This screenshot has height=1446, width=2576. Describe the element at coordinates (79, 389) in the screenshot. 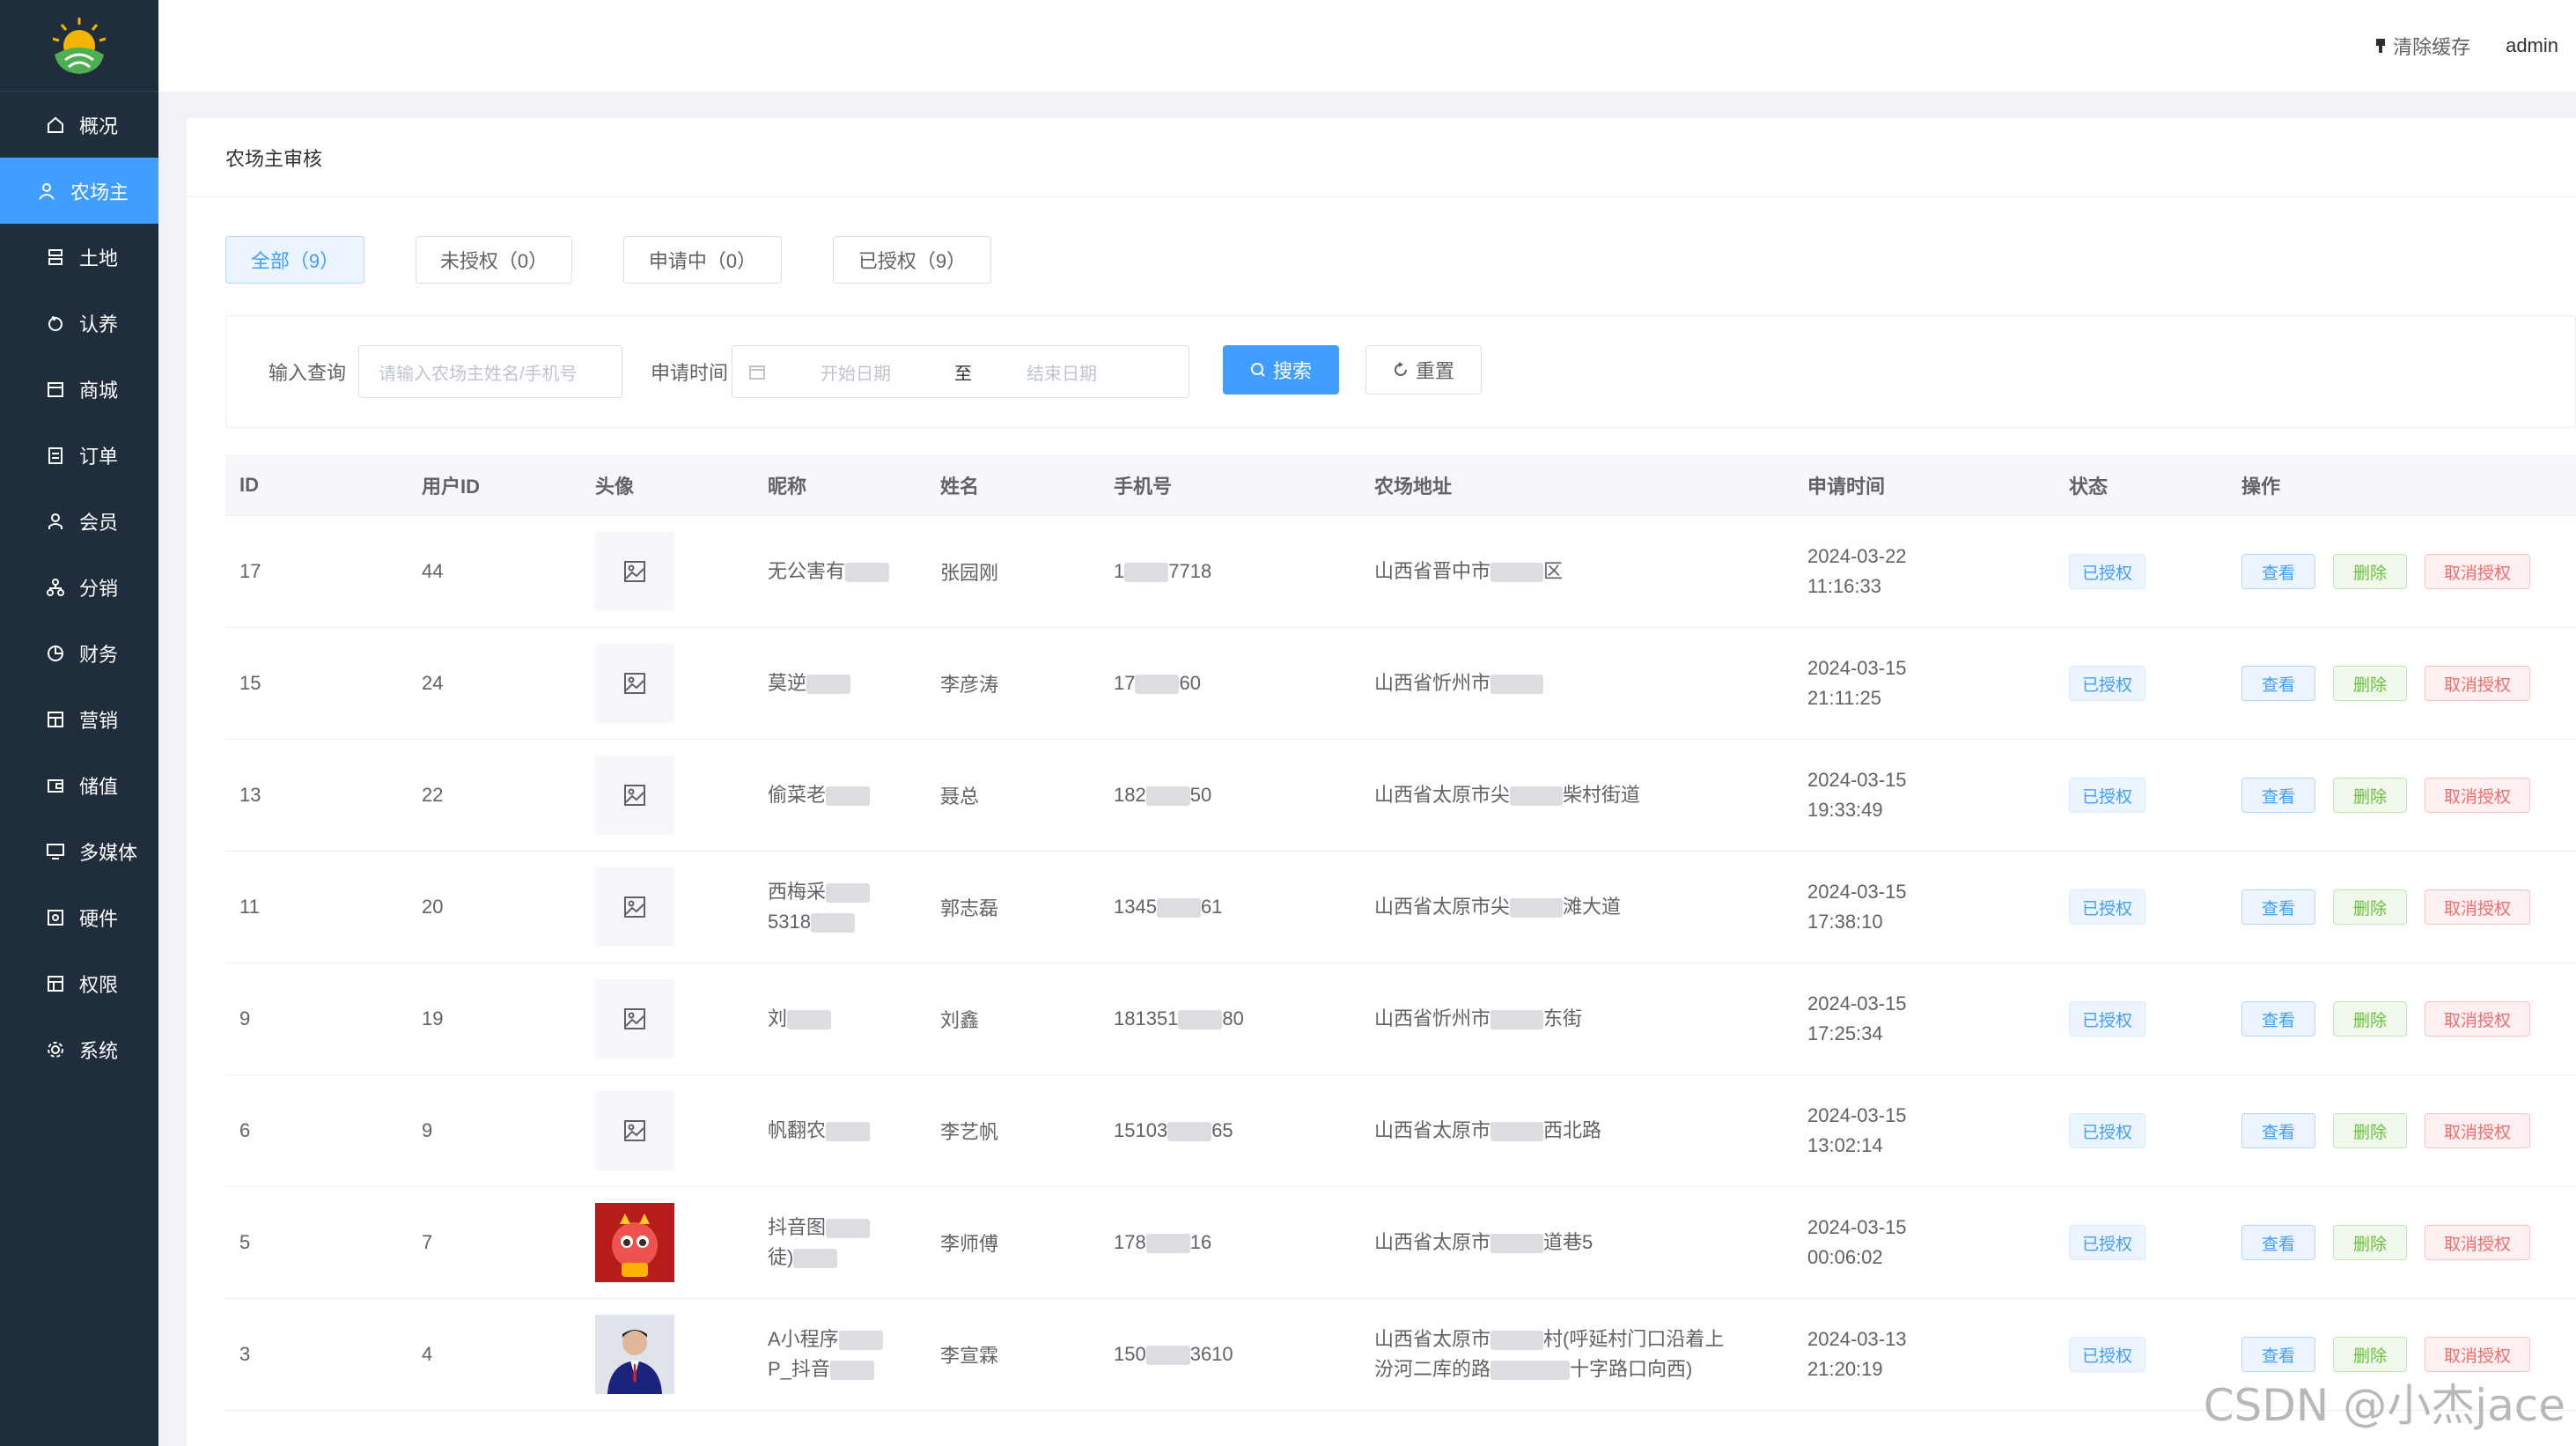

I see `sidebar-item-shop: 商城` at that location.